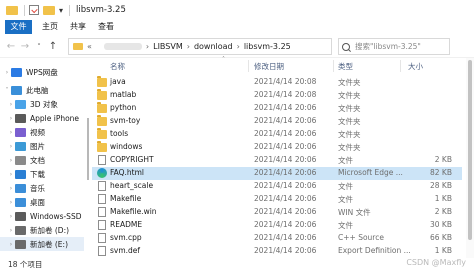 The height and width of the screenshot is (270, 474). Describe the element at coordinates (20, 104) in the screenshot. I see `3d-objects-icon` at that location.